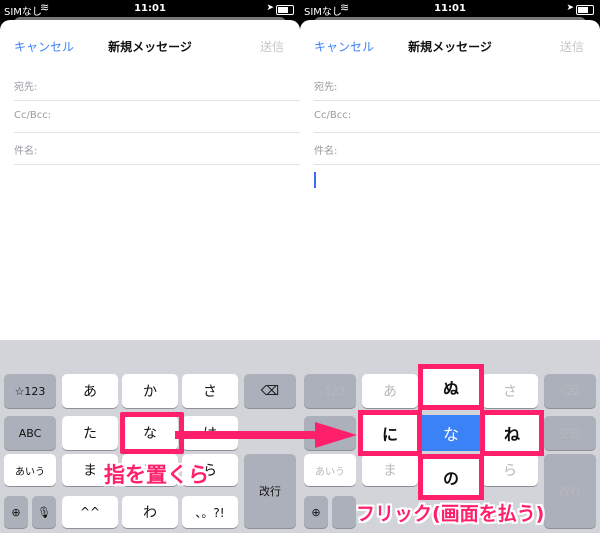 The width and height of the screenshot is (600, 533). What do you see at coordinates (451, 477) in the screenshot?
I see `flick-down-no: の` at bounding box center [451, 477].